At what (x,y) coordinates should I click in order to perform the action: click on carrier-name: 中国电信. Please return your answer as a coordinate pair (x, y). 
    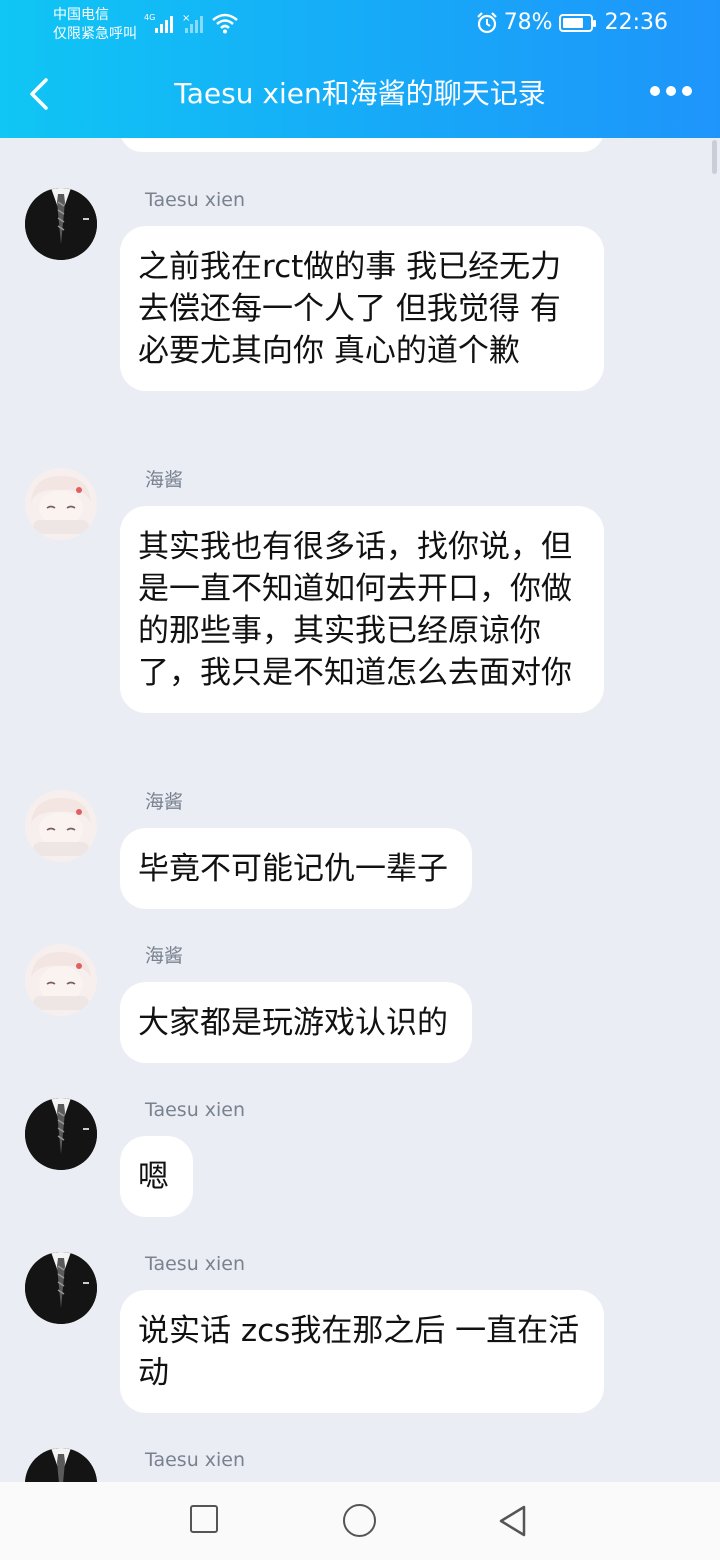
    Looking at the image, I should click on (81, 15).